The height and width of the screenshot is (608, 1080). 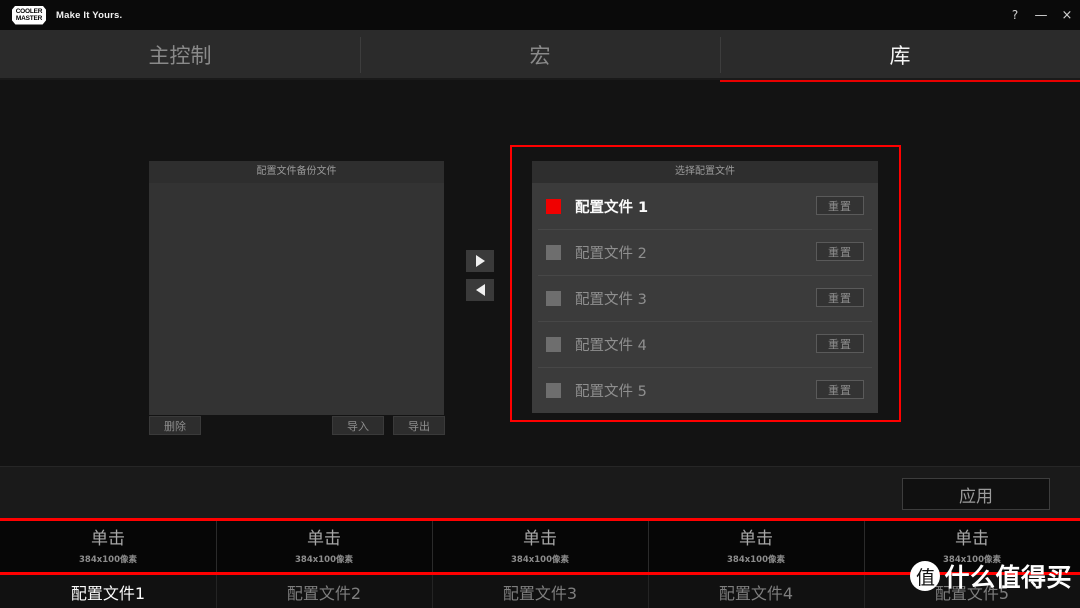 I want to click on profile-row: 配置文件 2 重置, so click(x=705, y=252).